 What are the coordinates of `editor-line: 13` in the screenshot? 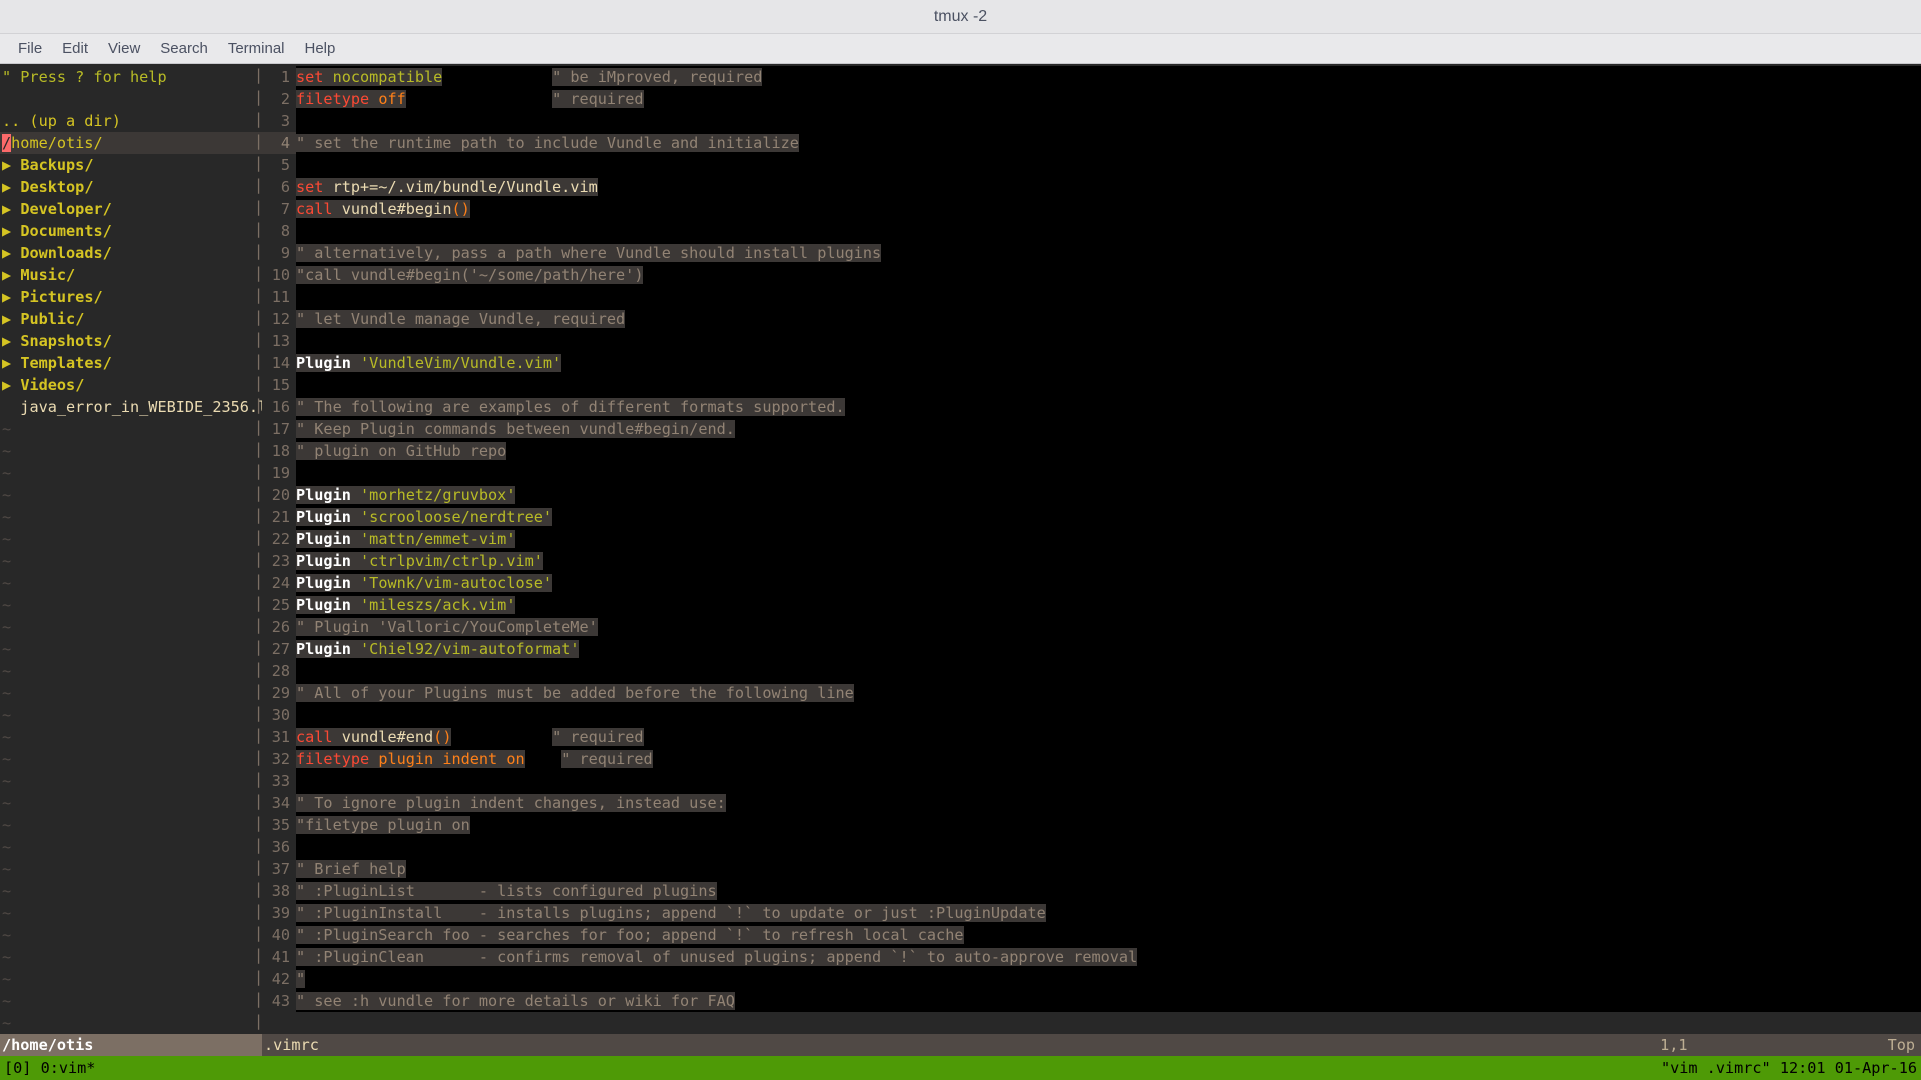 It's located at (1091, 341).